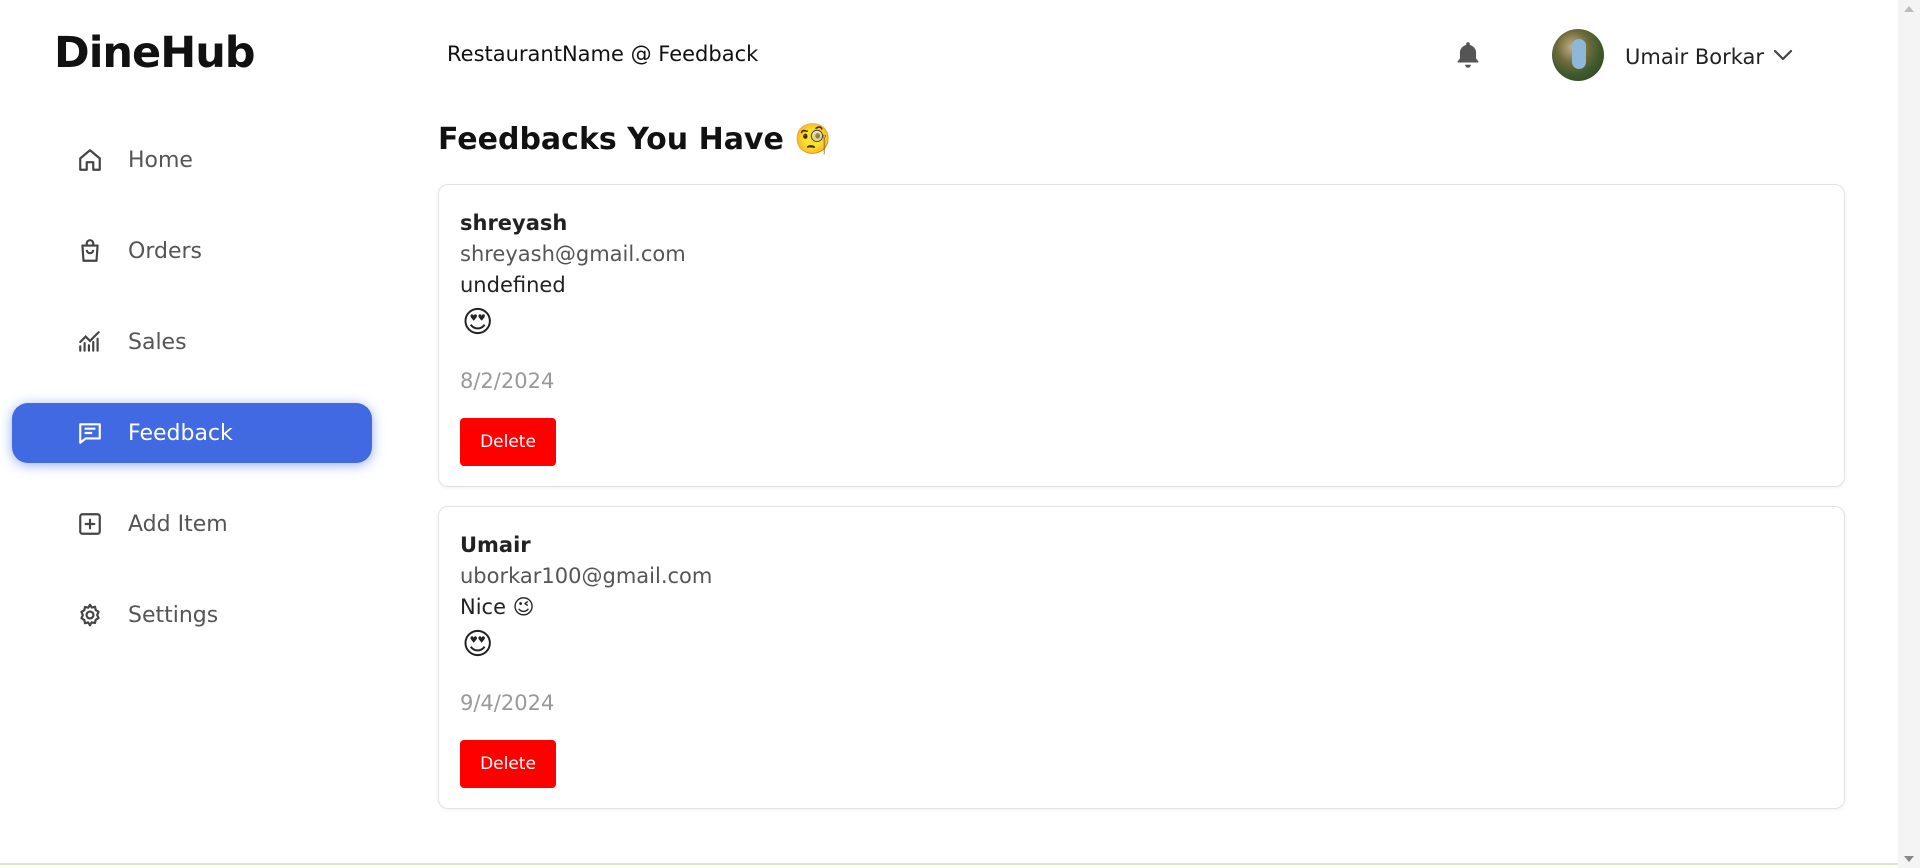  What do you see at coordinates (507, 703) in the screenshot?
I see `feedback-date: 9/4/2024` at bounding box center [507, 703].